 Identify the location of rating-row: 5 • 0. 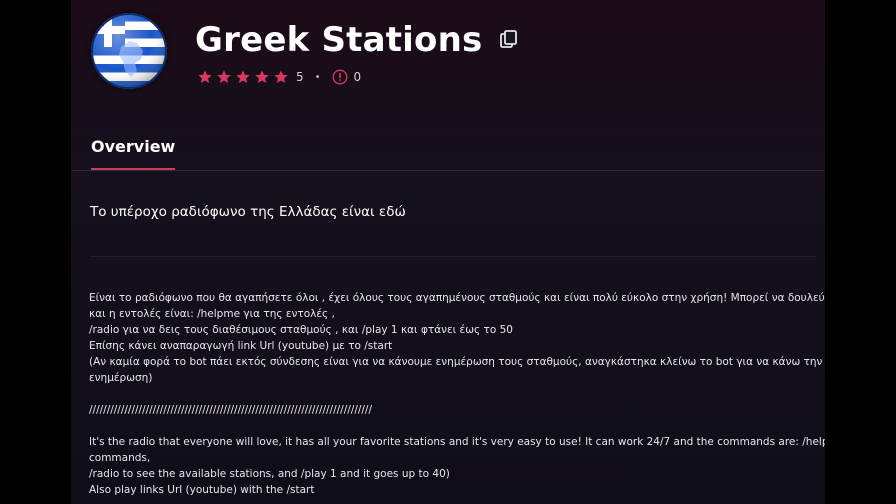
(279, 77).